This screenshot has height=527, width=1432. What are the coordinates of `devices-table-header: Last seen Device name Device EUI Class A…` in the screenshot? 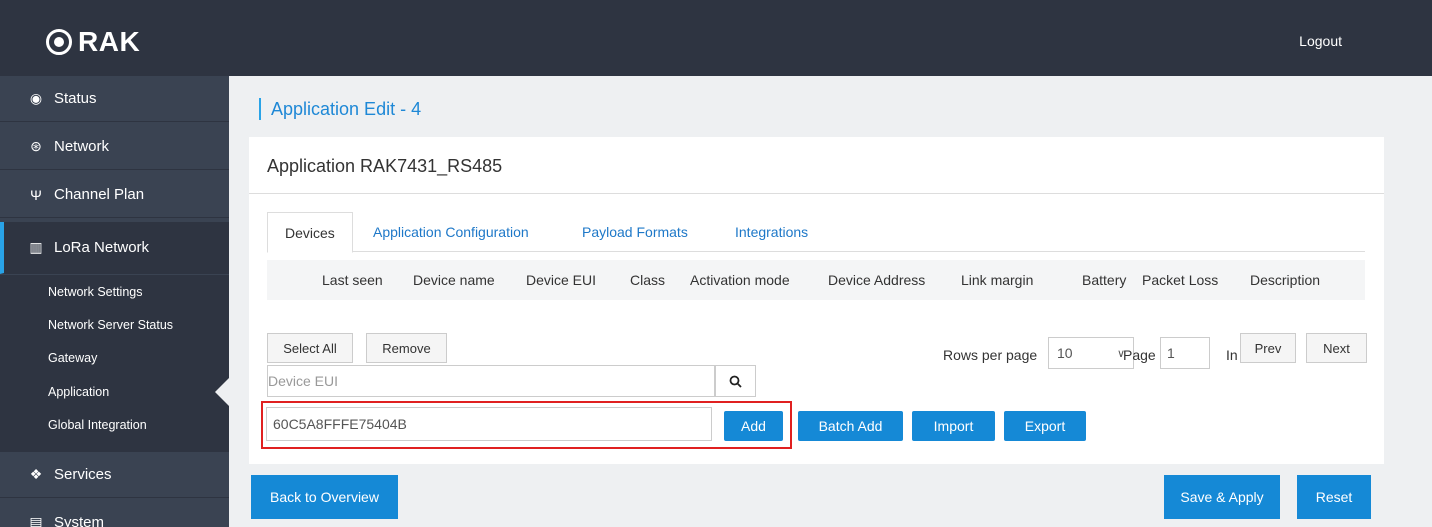 It's located at (816, 280).